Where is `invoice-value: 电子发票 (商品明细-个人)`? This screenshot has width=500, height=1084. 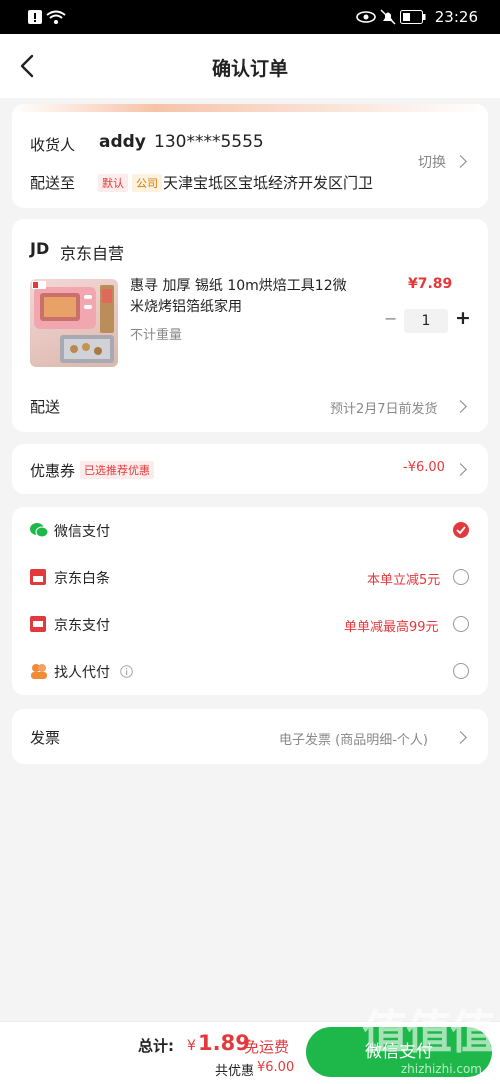 invoice-value: 电子发票 (商品明细-个人) is located at coordinates (353, 740).